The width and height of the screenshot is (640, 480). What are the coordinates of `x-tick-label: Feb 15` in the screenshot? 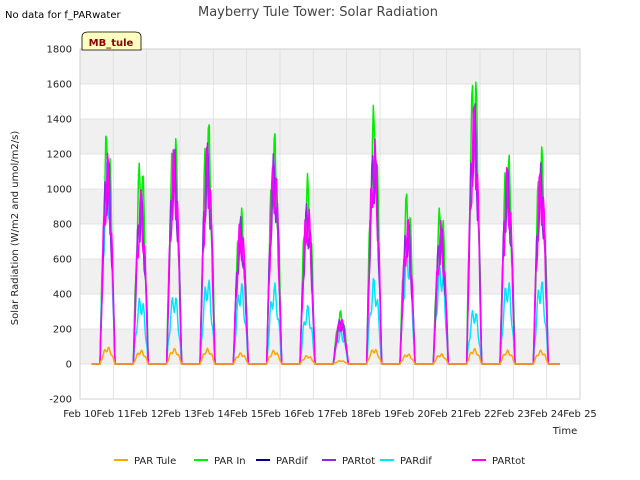 It's located at (247, 414).